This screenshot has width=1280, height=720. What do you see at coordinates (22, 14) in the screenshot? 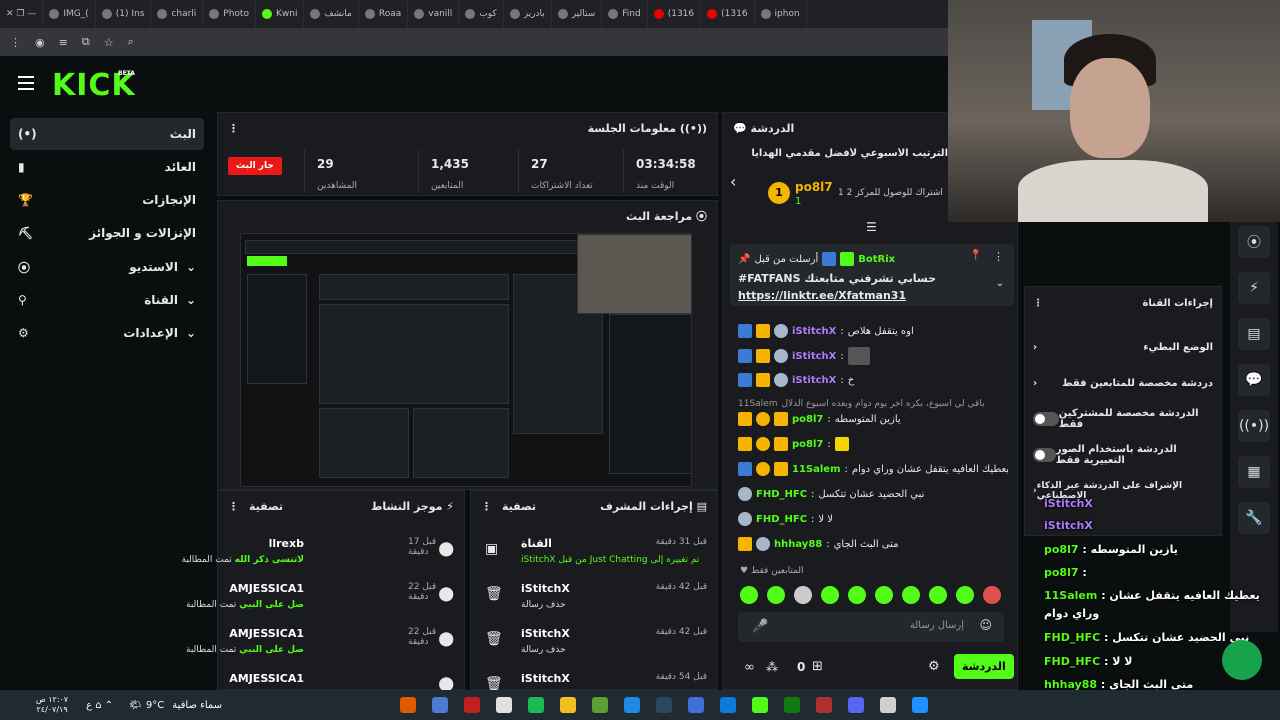
I see `window-controls: ✕ ❐ —` at bounding box center [22, 14].